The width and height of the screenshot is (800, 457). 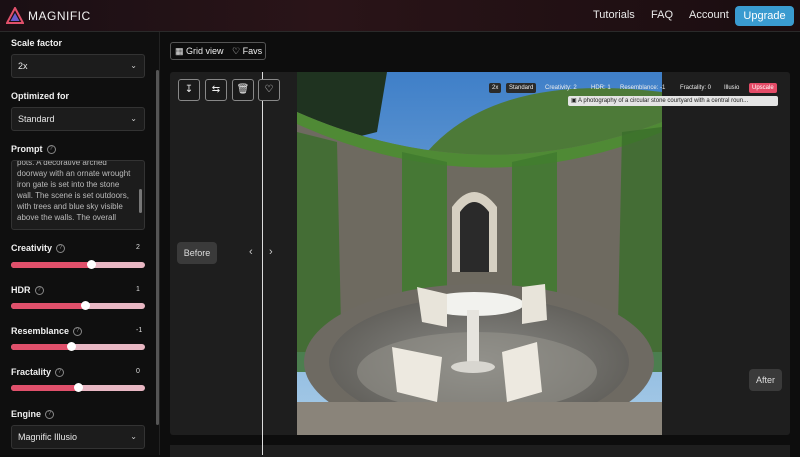 I want to click on creativity-slider, so click(x=78, y=264).